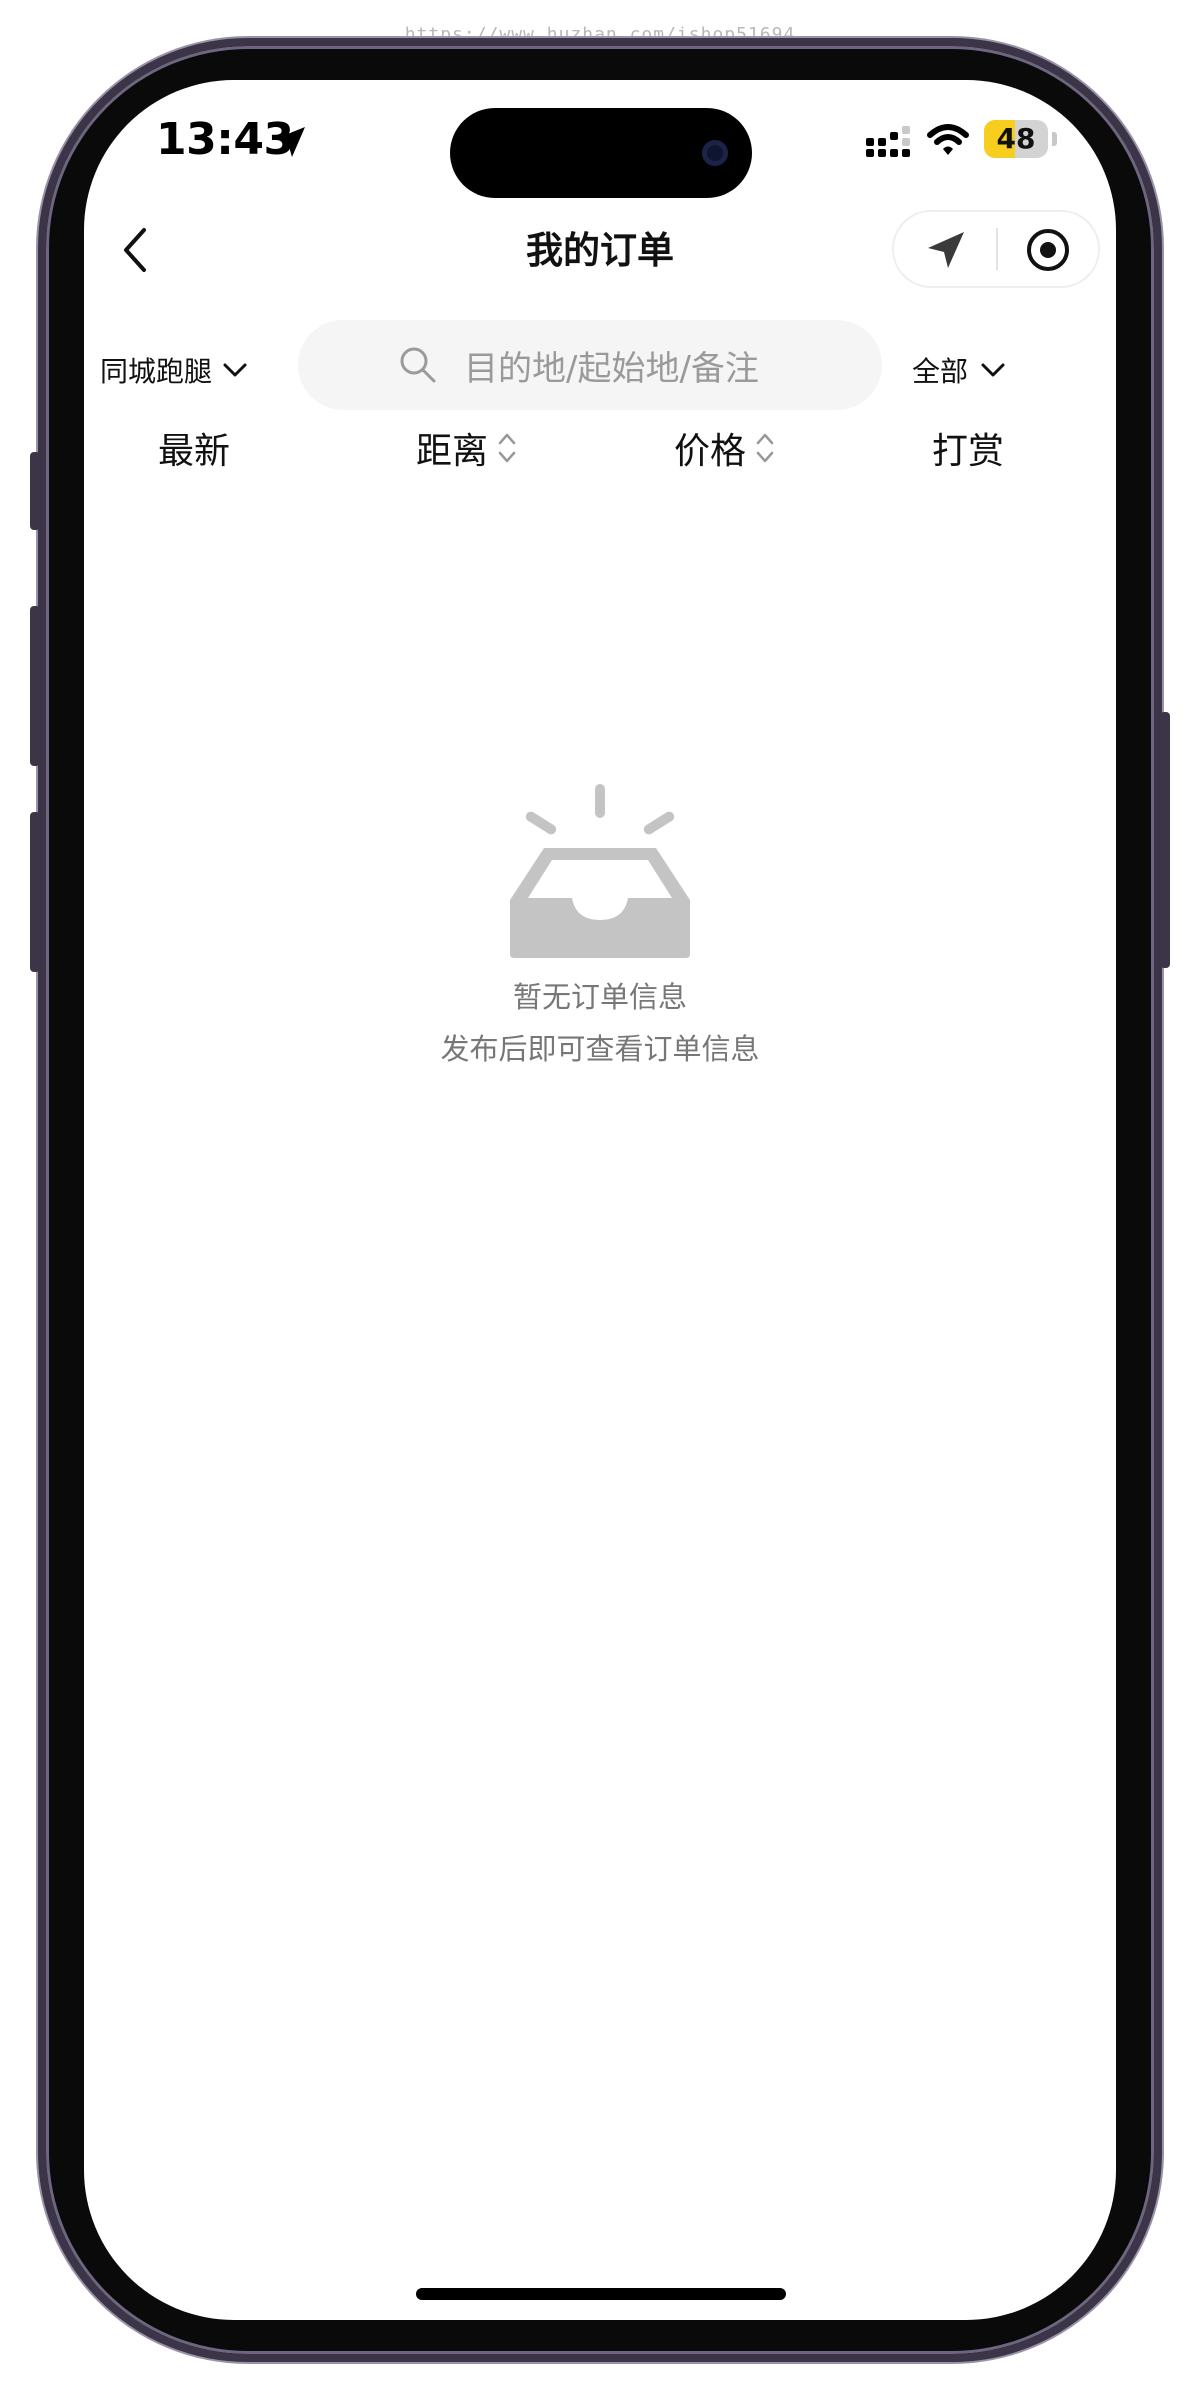 The width and height of the screenshot is (1200, 2400). What do you see at coordinates (715, 153) in the screenshot?
I see `camera-icon` at bounding box center [715, 153].